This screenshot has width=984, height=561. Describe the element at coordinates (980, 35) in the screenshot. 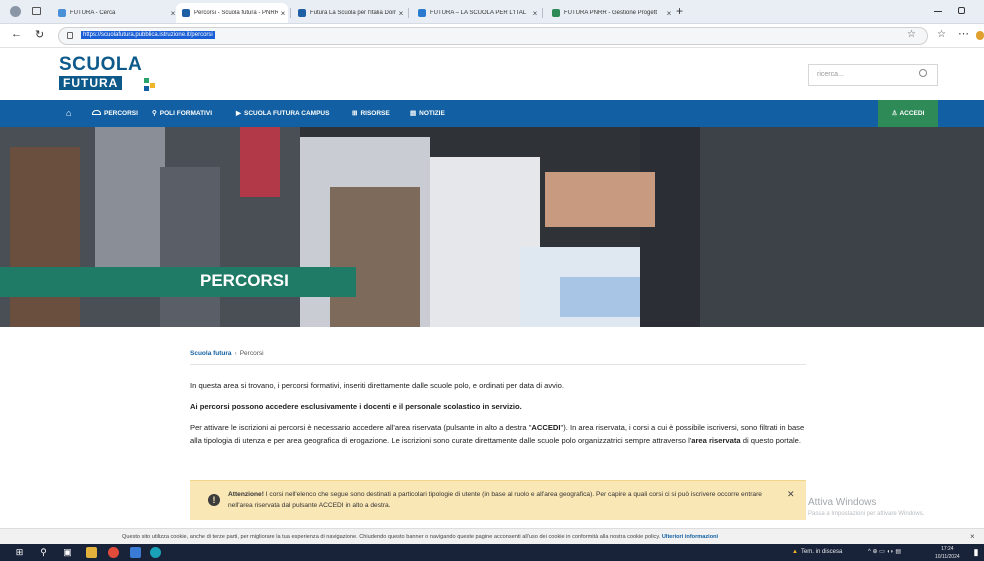

I see `copilot-icon` at that location.